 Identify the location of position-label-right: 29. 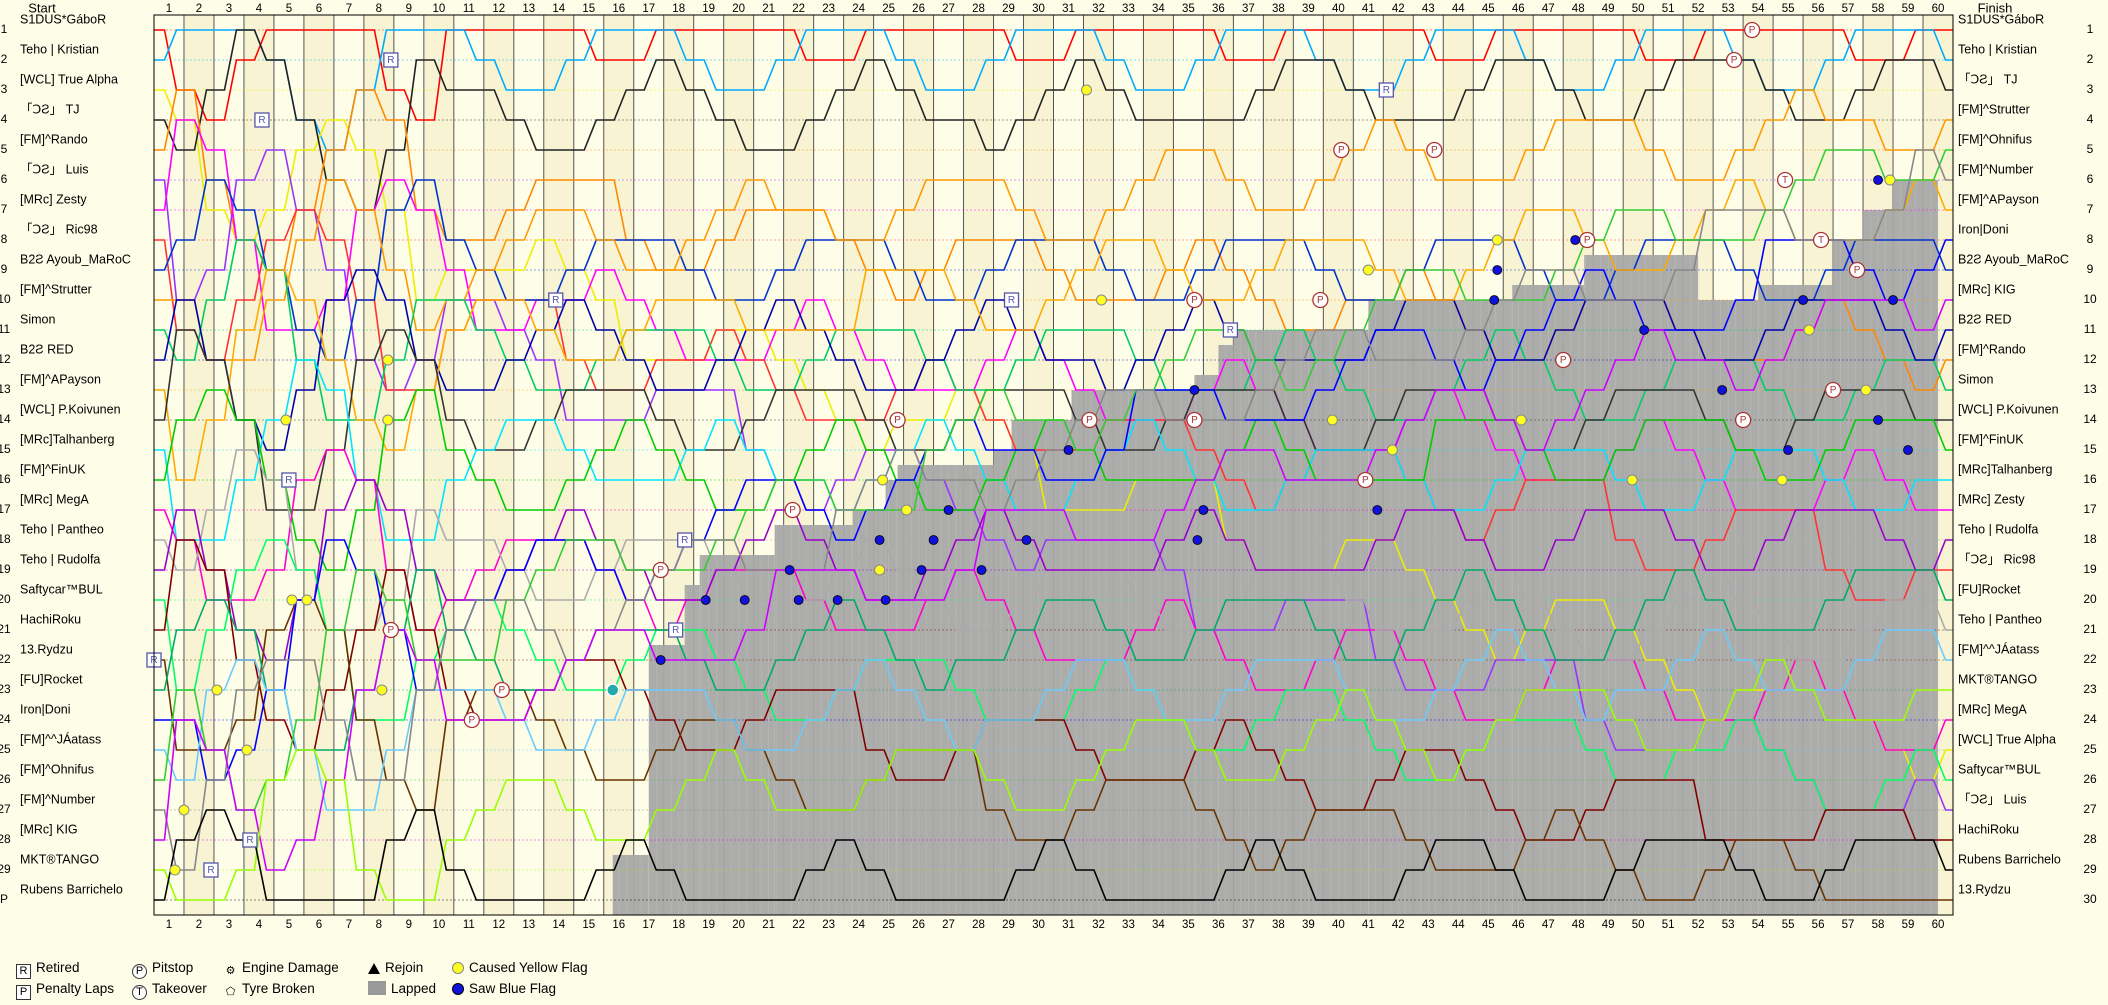
(2090, 869).